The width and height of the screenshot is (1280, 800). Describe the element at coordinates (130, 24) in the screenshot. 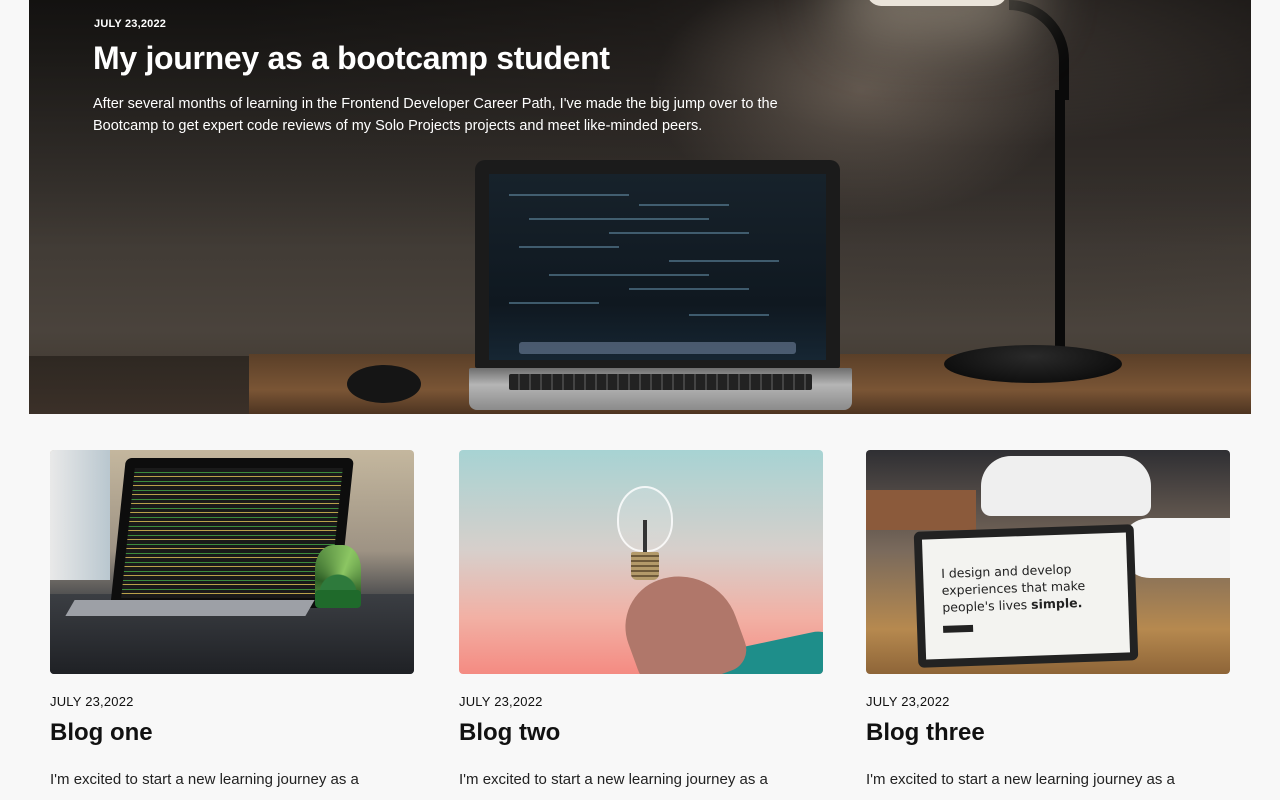

I see `hero-date: JULY 23,2022` at that location.